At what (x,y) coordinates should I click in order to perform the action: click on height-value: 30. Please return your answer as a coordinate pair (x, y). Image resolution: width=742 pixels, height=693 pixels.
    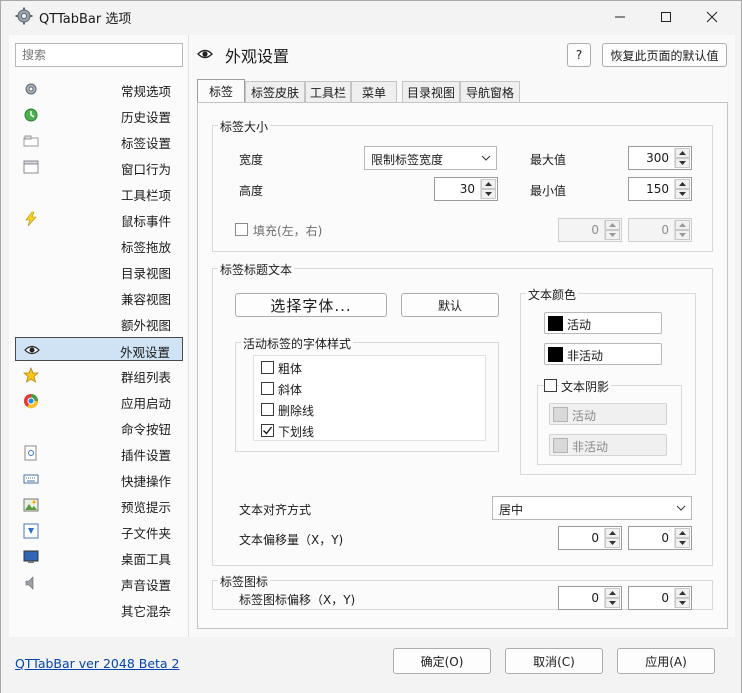
    Looking at the image, I should click on (467, 189).